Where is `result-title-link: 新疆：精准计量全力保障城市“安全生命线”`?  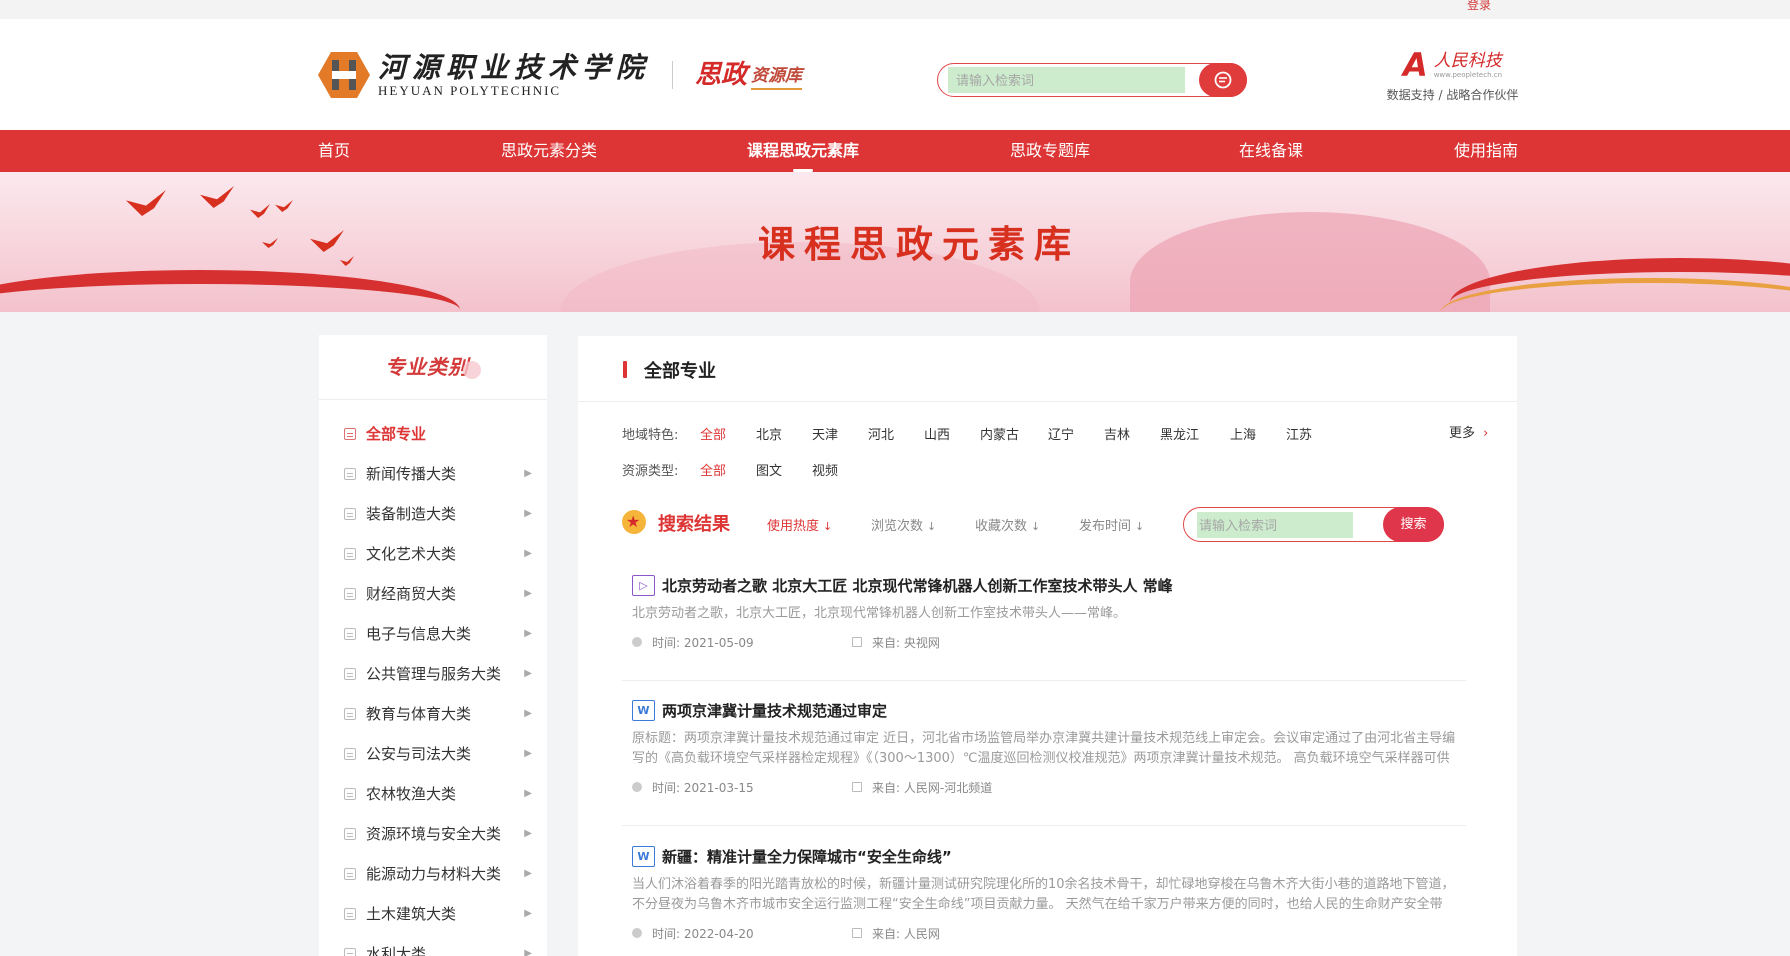
result-title-link: 新疆：精准计量全力保障城市“安全生命线” is located at coordinates (807, 856).